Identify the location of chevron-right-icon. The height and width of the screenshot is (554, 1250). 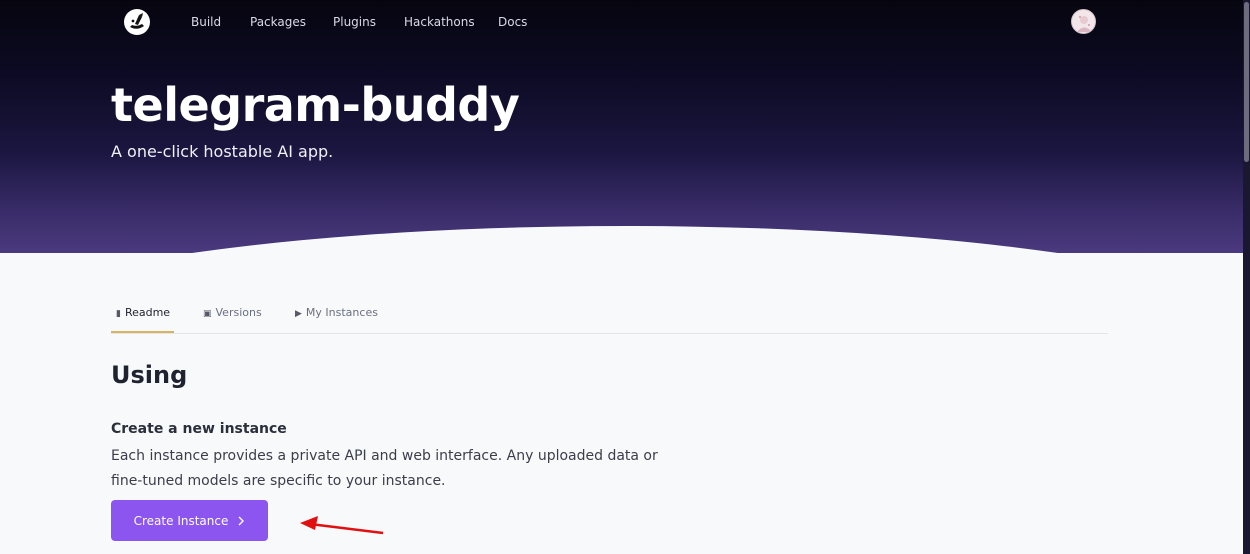
(241, 520).